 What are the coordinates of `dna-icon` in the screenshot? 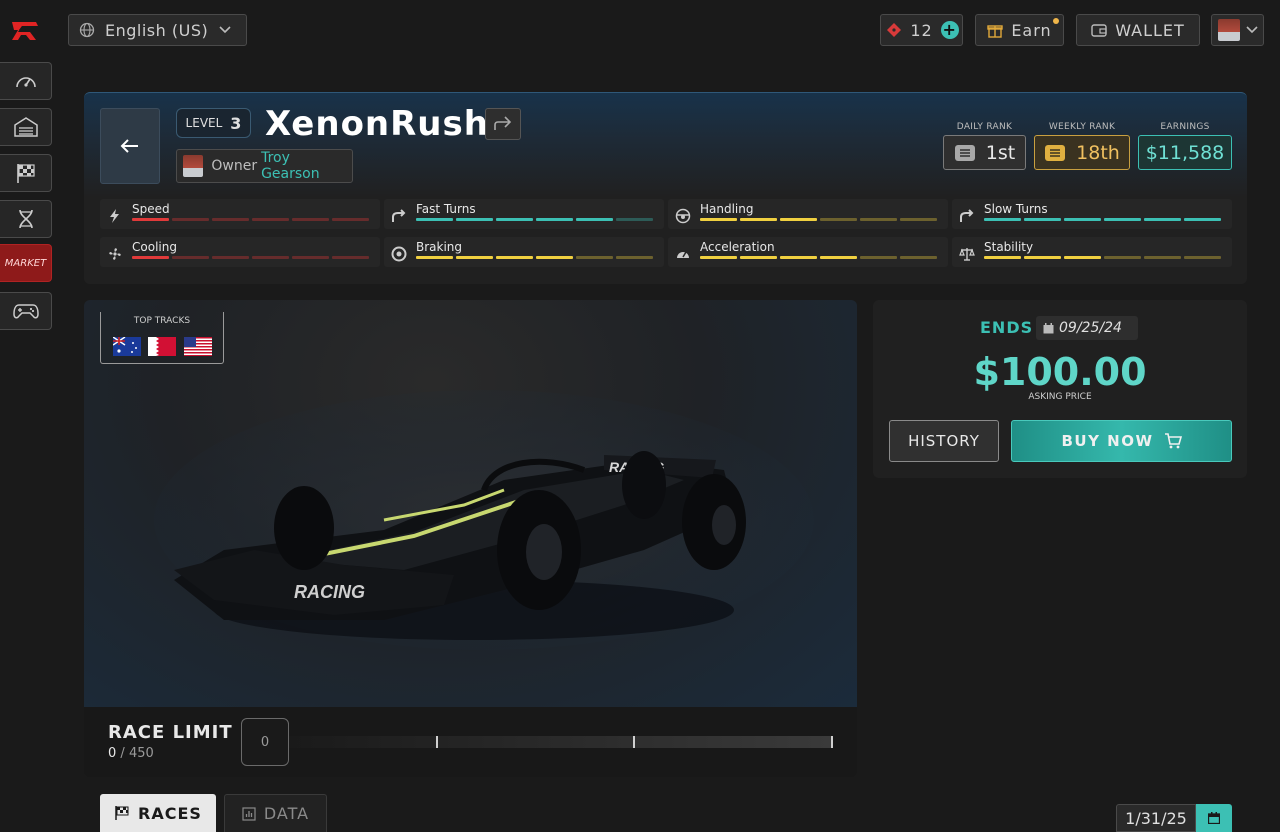 It's located at (25, 219).